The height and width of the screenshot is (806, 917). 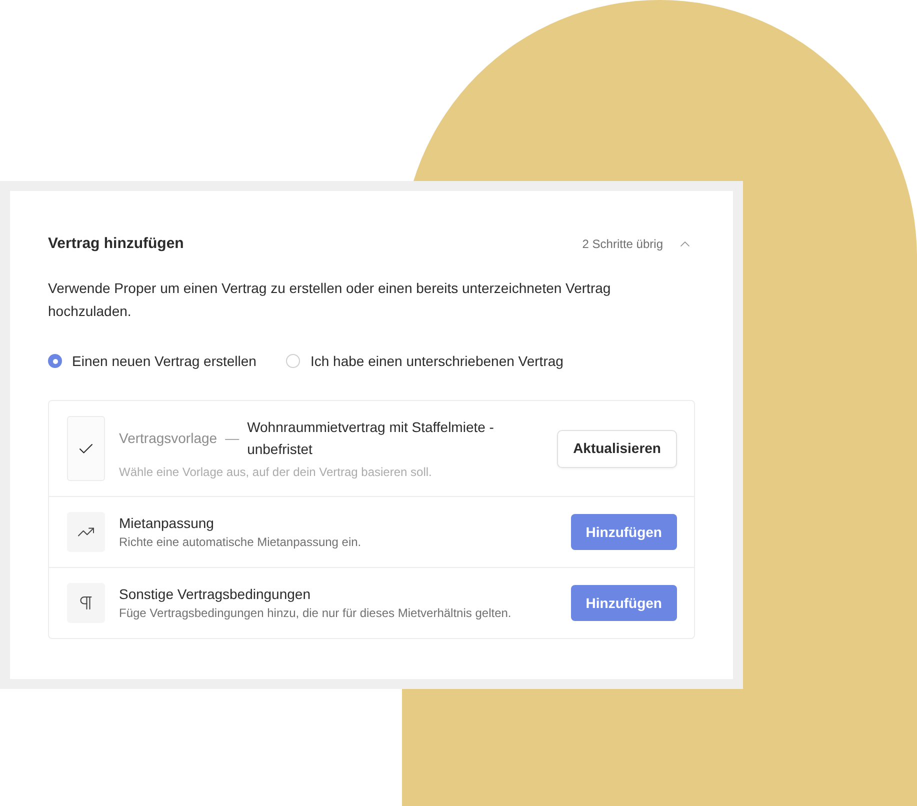 What do you see at coordinates (617, 449) in the screenshot?
I see `update-button: Aktualisieren` at bounding box center [617, 449].